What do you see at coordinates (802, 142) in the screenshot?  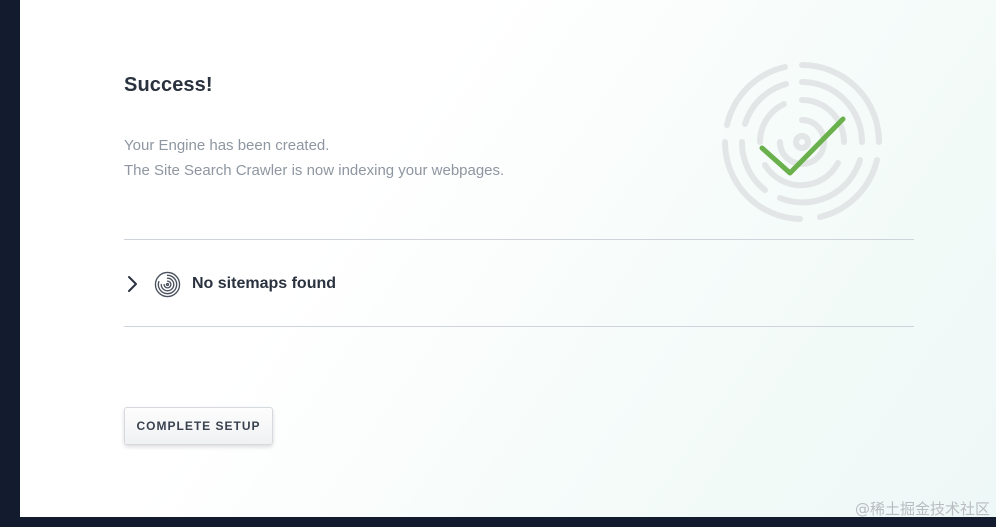 I see `success-badge-icon` at bounding box center [802, 142].